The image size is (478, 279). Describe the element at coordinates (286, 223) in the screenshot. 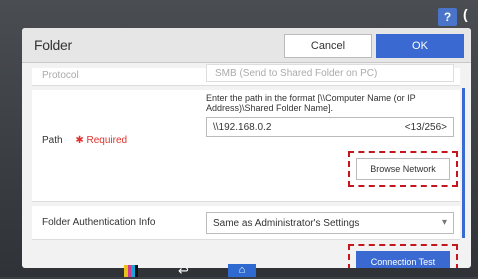

I see `auth-value: Same as Administrator's Settings` at that location.